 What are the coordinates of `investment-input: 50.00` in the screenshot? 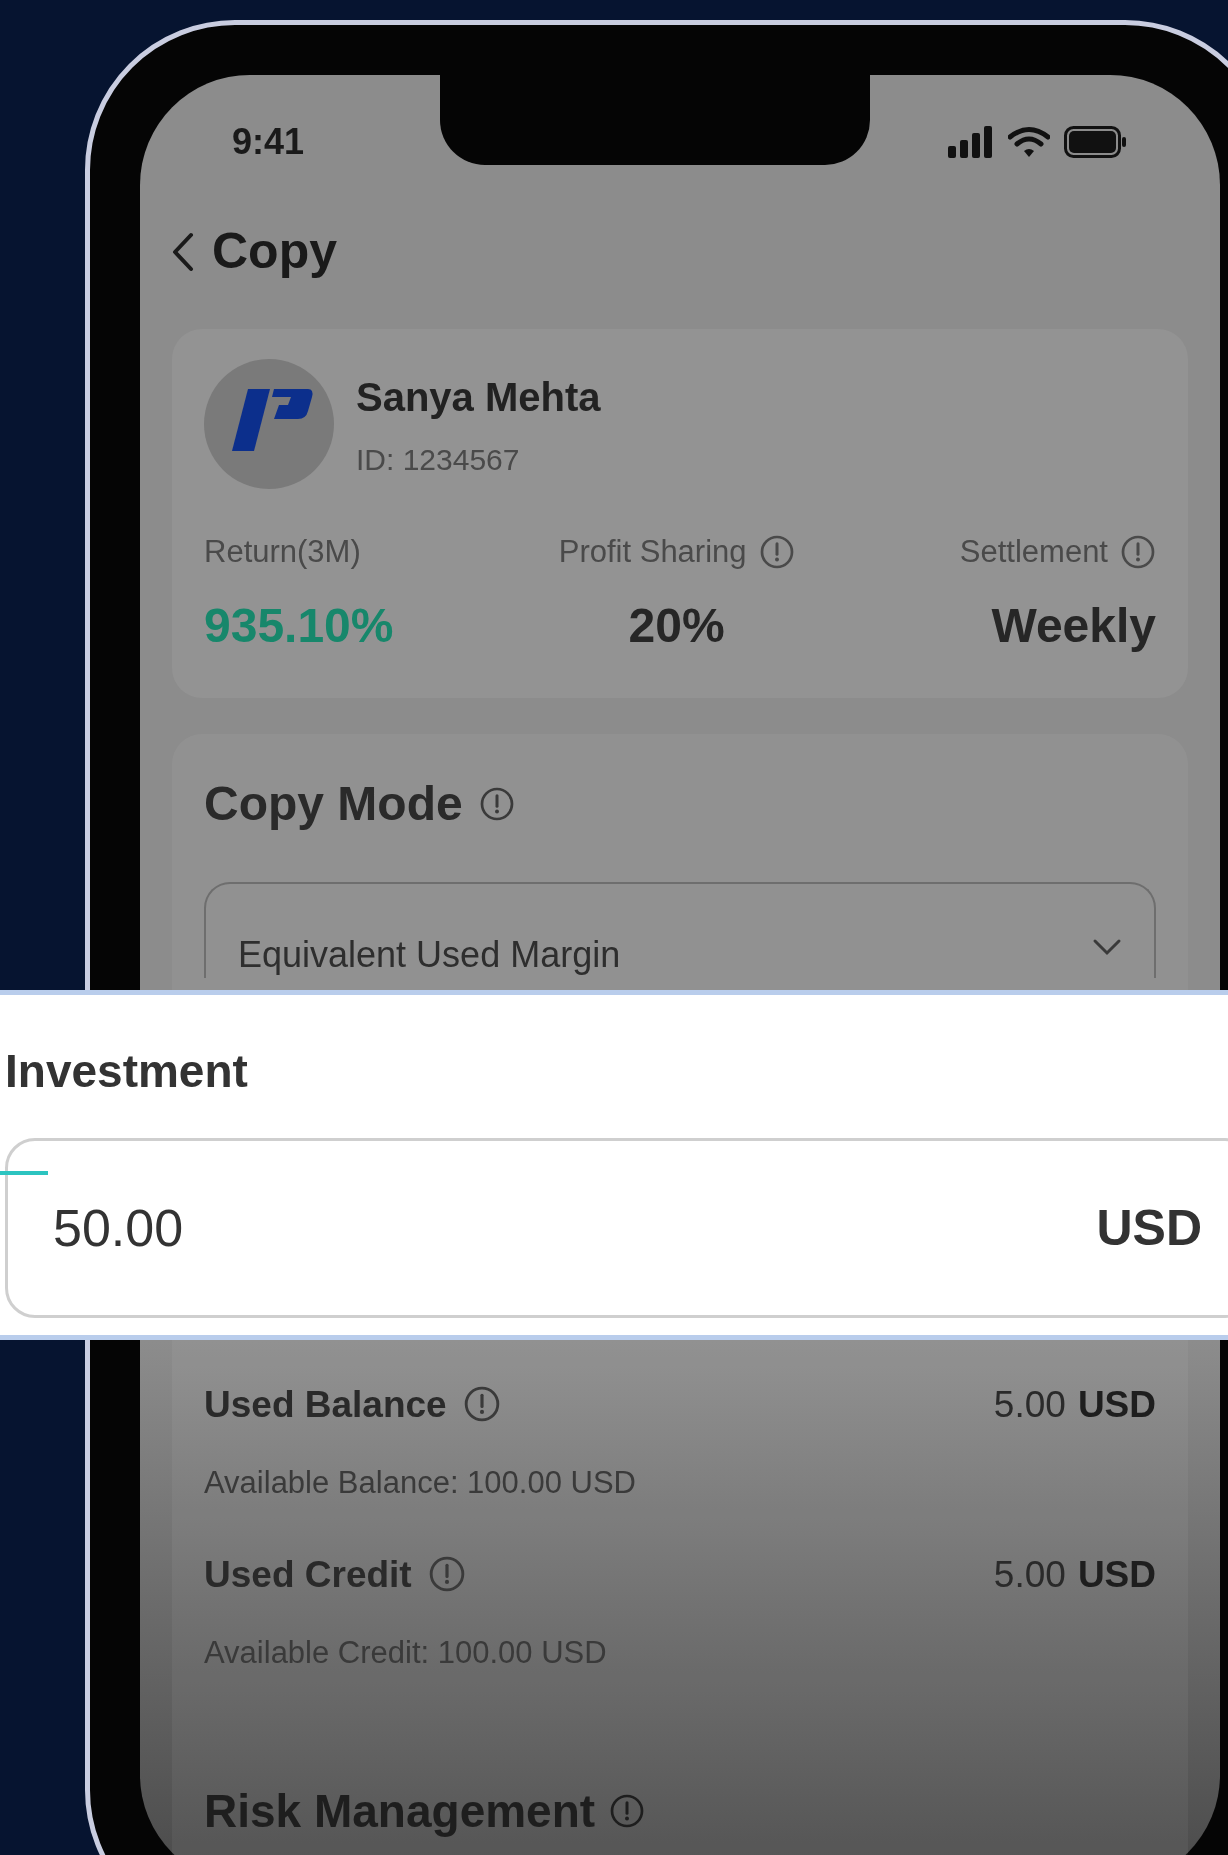 It's located at (575, 1228).